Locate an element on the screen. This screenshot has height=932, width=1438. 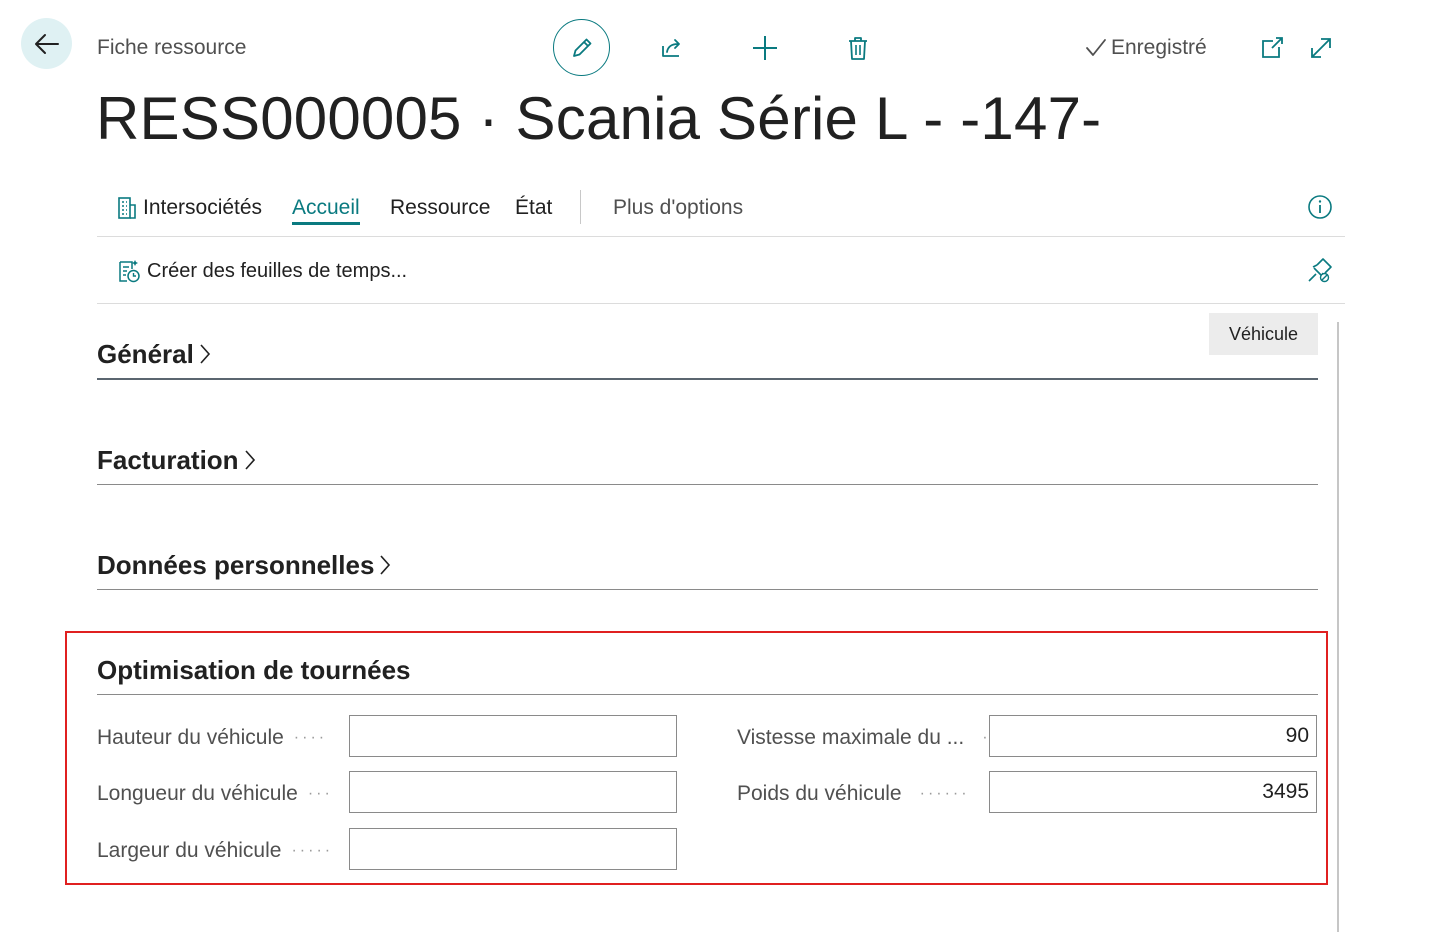
scrollbar is located at coordinates (1338, 627).